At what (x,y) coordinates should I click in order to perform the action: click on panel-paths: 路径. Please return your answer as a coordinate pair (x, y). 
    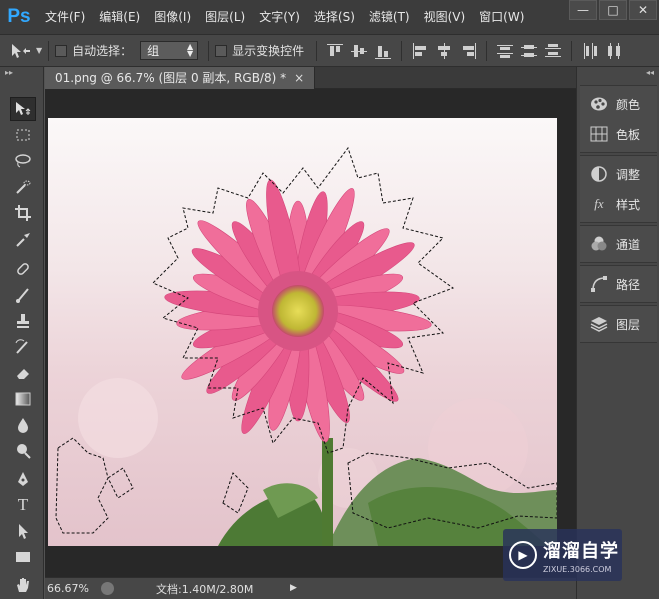
    Looking at the image, I should click on (618, 284).